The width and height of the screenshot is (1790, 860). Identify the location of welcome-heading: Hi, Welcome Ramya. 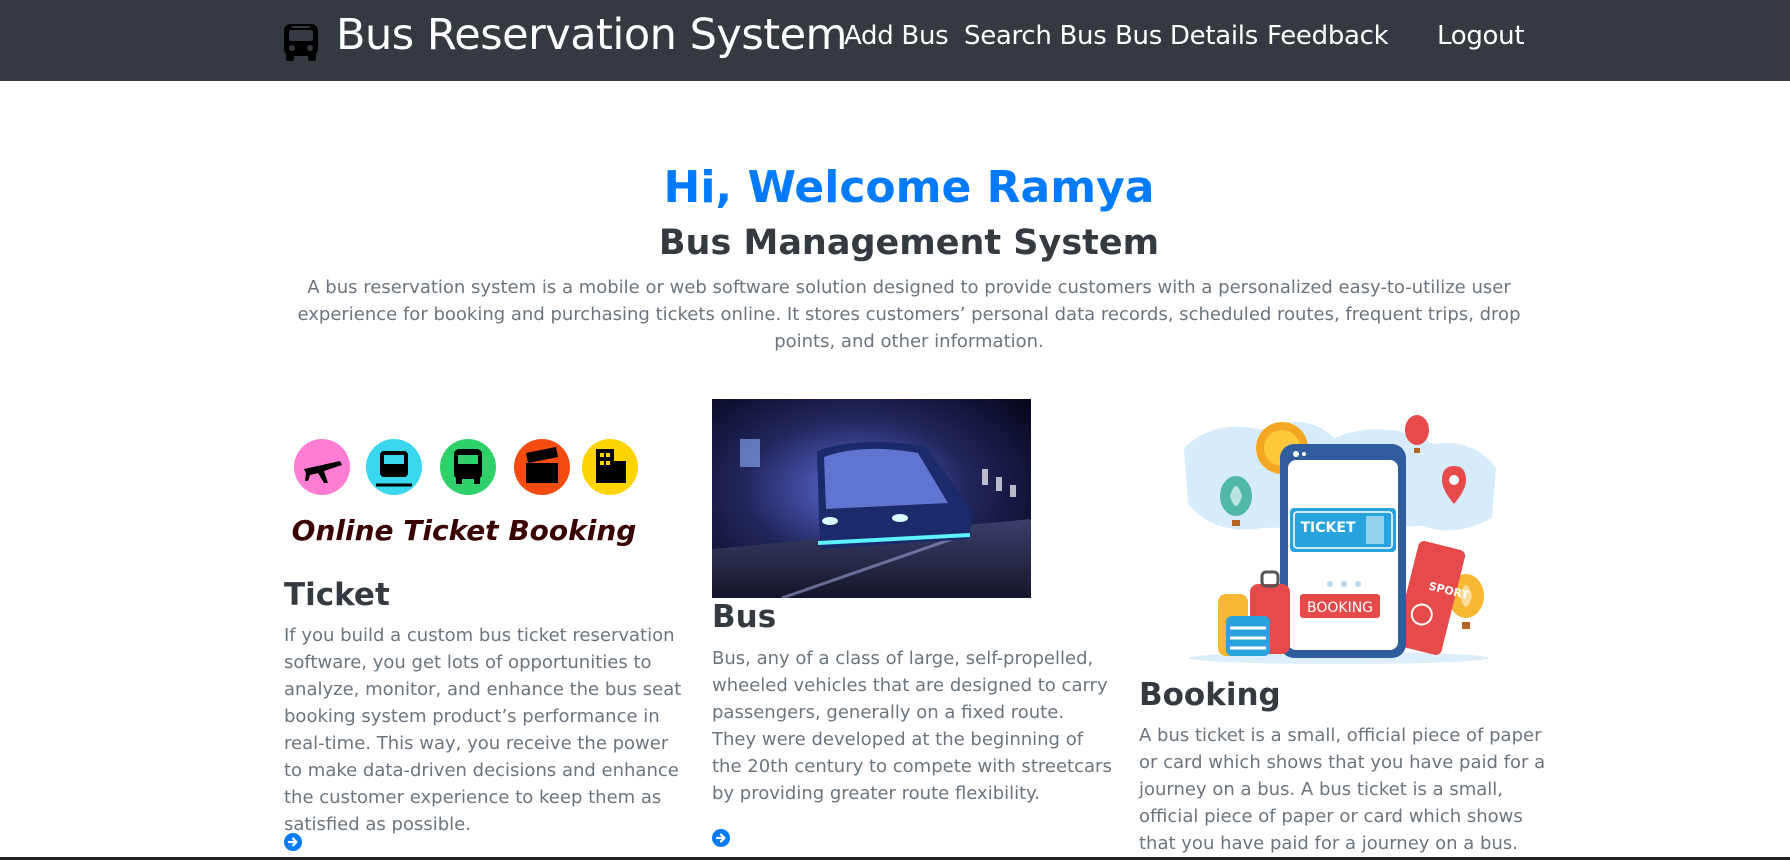
(909, 187).